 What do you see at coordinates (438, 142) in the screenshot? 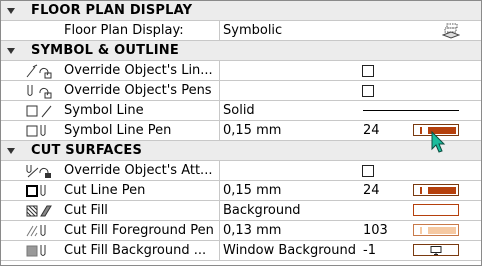
I see `mouse-cursor-icon` at bounding box center [438, 142].